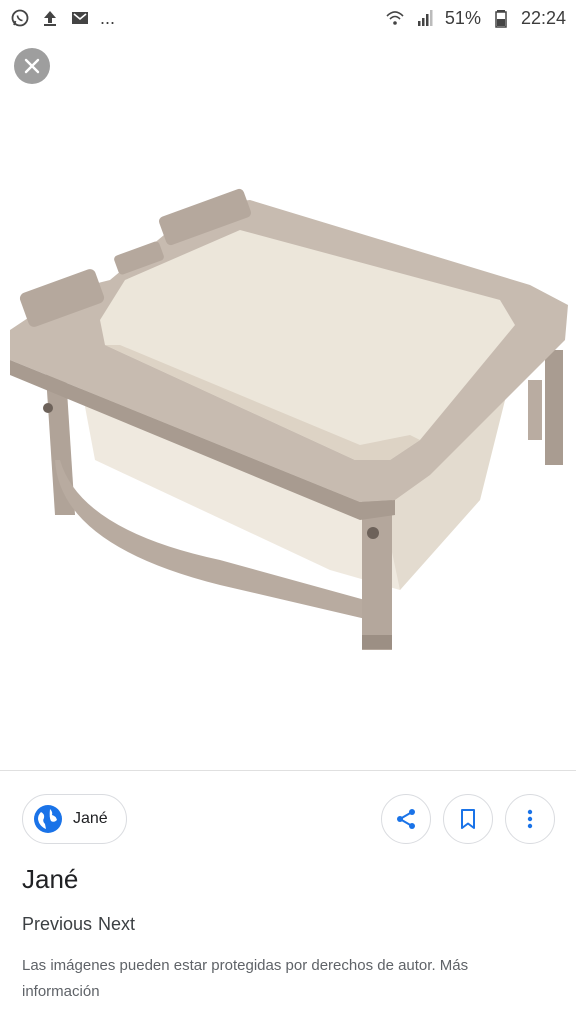  What do you see at coordinates (395, 18) in the screenshot?
I see `wifi-icon` at bounding box center [395, 18].